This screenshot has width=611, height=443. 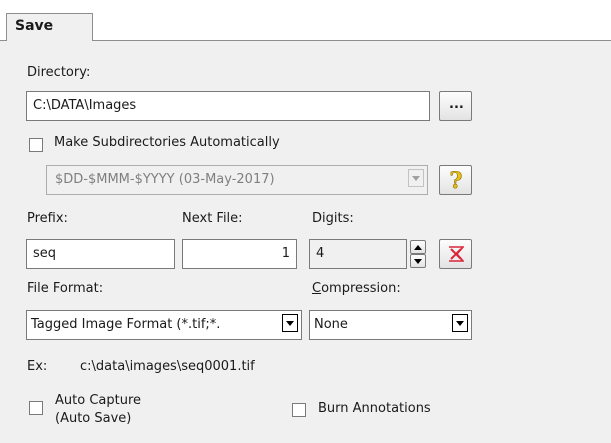 I want to click on auto-capture-checkbox, so click(x=36, y=408).